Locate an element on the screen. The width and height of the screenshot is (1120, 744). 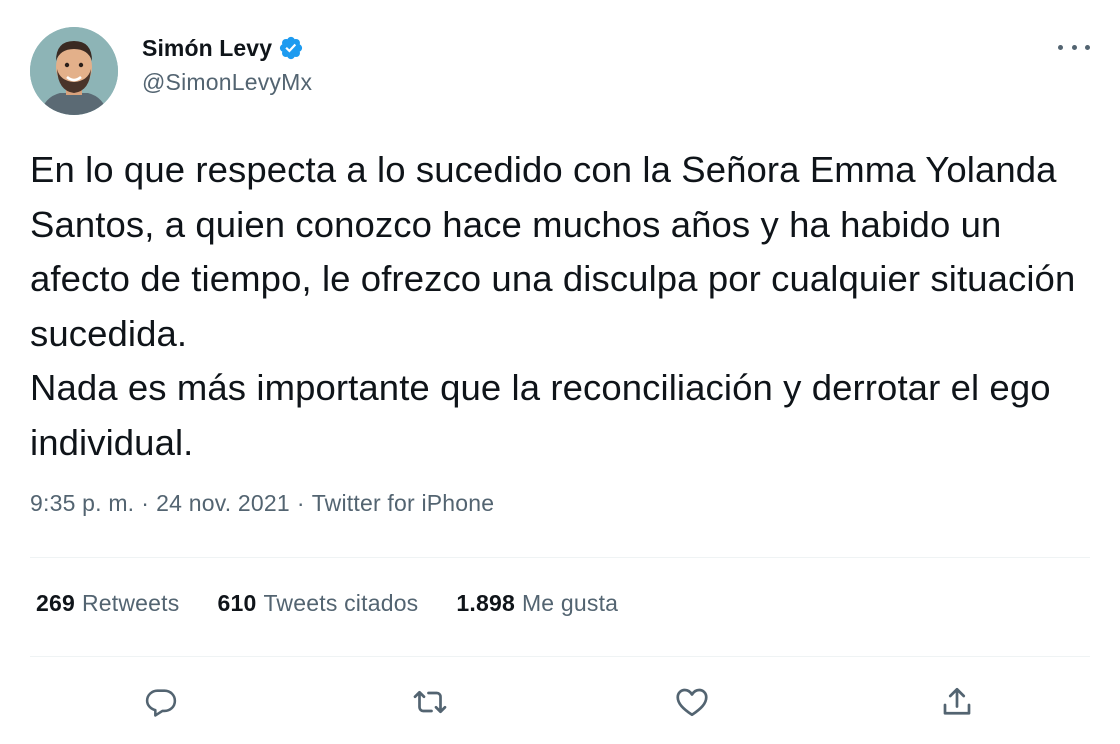
likes-count: 1.898 is located at coordinates (485, 603).